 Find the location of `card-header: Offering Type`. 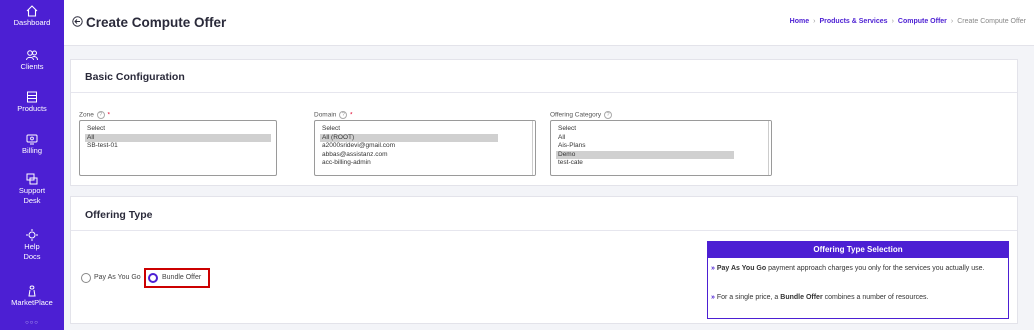

card-header: Offering Type is located at coordinates (544, 214).